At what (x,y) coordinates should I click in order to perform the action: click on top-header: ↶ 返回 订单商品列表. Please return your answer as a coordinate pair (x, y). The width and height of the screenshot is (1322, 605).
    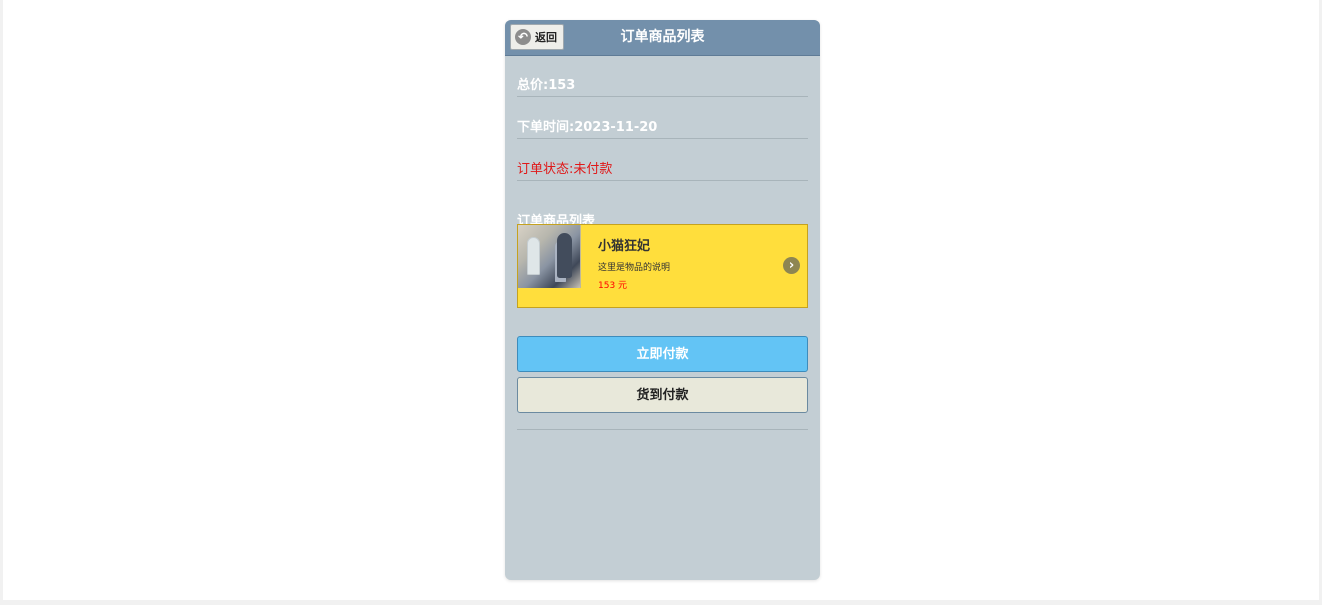
    Looking at the image, I should click on (662, 38).